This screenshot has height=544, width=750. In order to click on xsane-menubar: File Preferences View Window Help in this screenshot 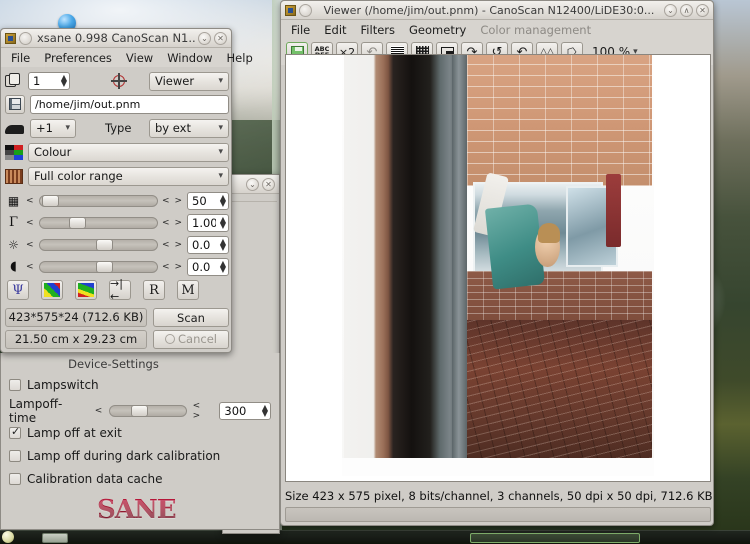, I will do `click(127, 57)`.